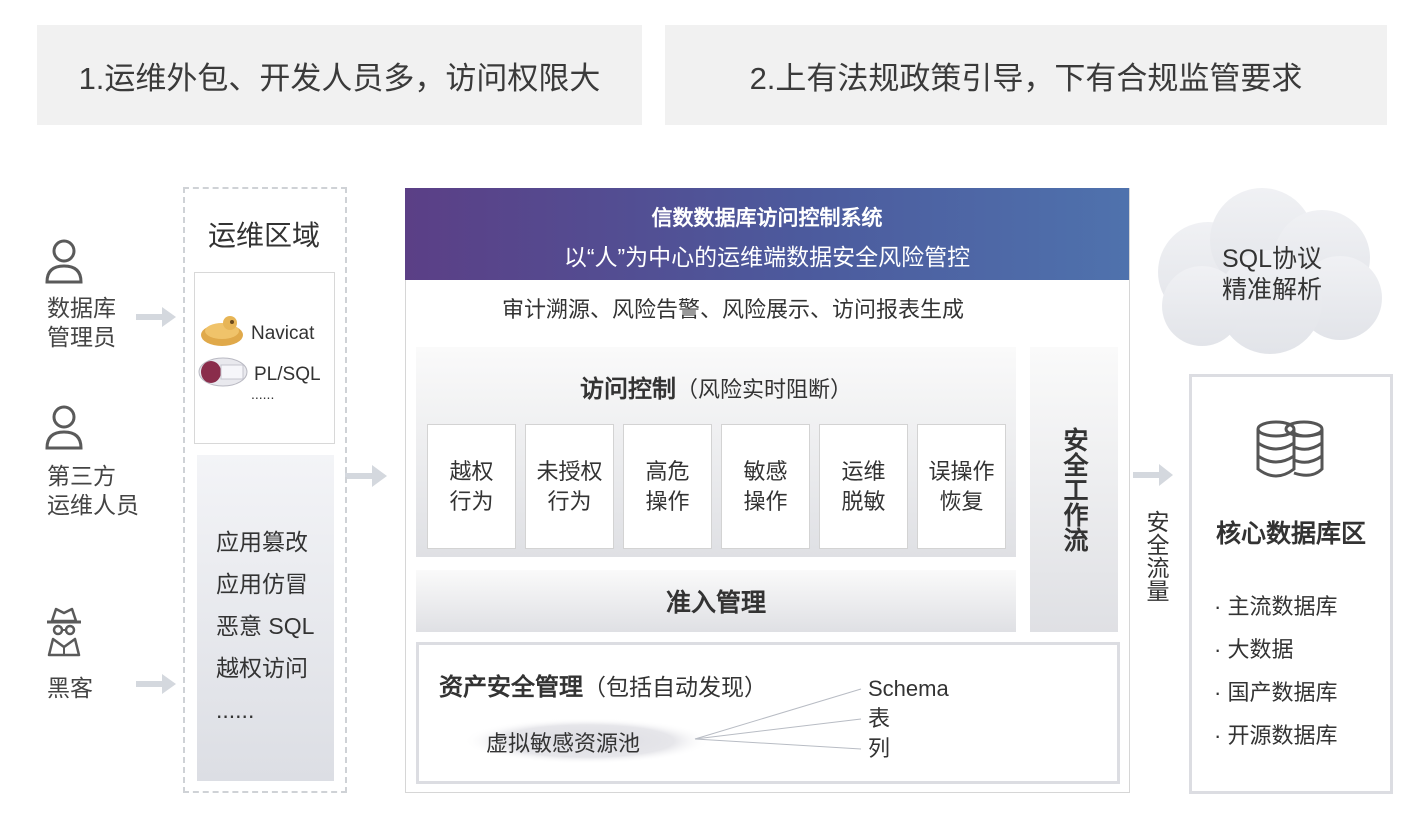  I want to click on threat-item: 应用篡改, so click(262, 542).